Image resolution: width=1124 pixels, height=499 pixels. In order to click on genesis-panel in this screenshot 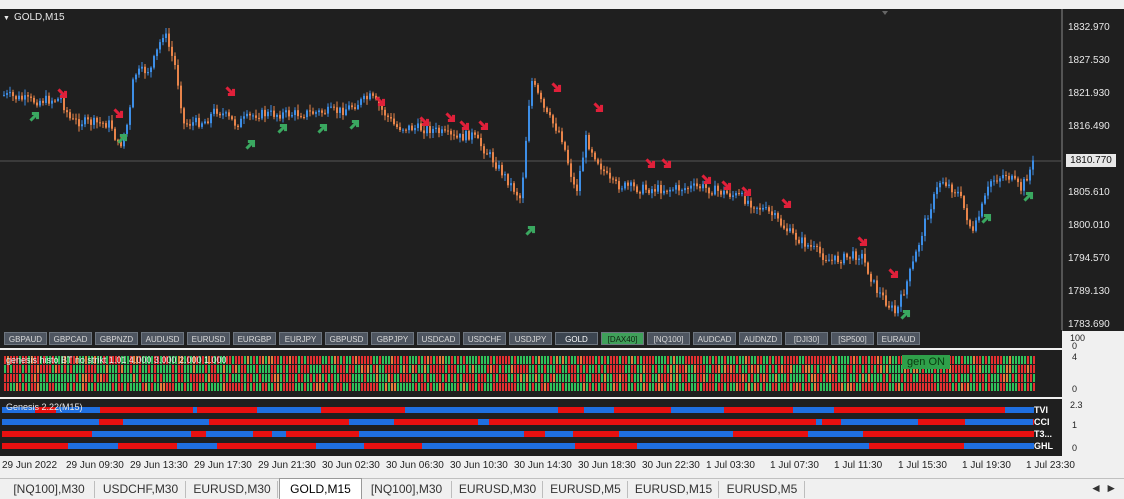, I will do `click(531, 427)`.